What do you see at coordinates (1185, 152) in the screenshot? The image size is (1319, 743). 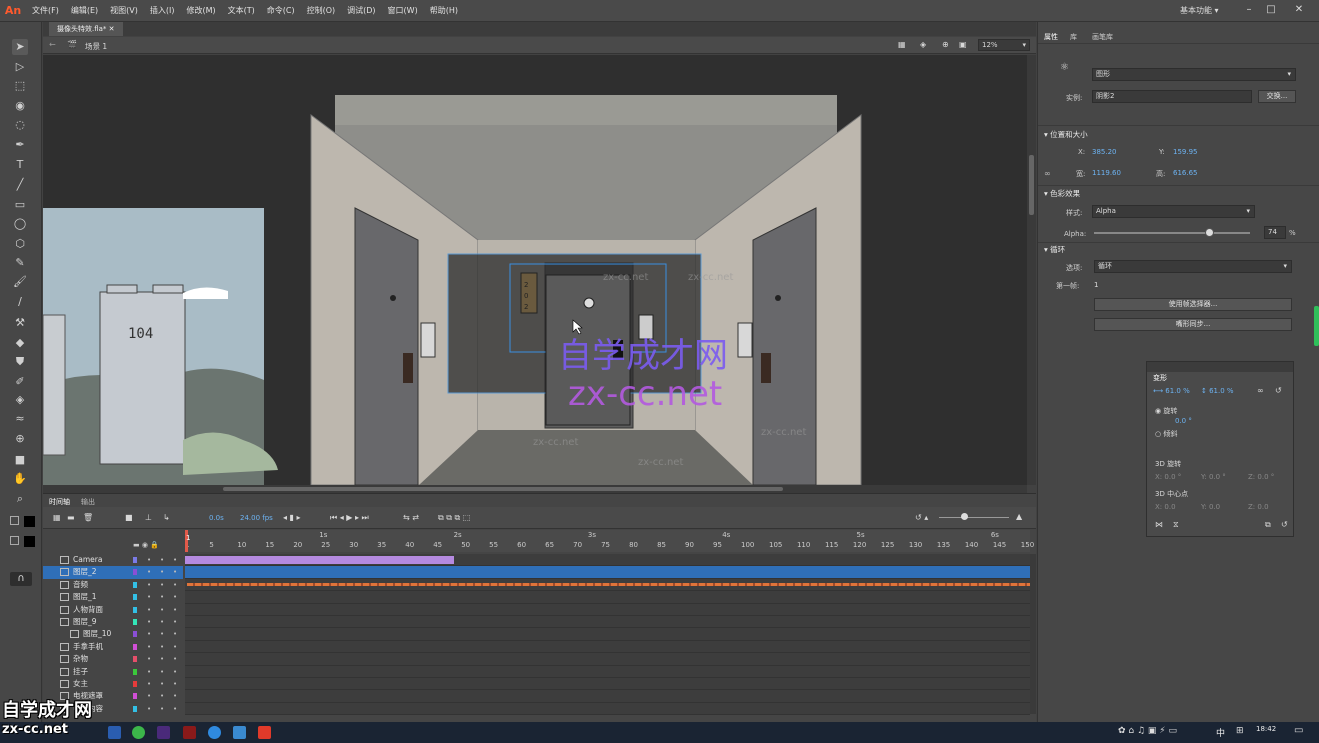 I see `y-value: 159.95` at bounding box center [1185, 152].